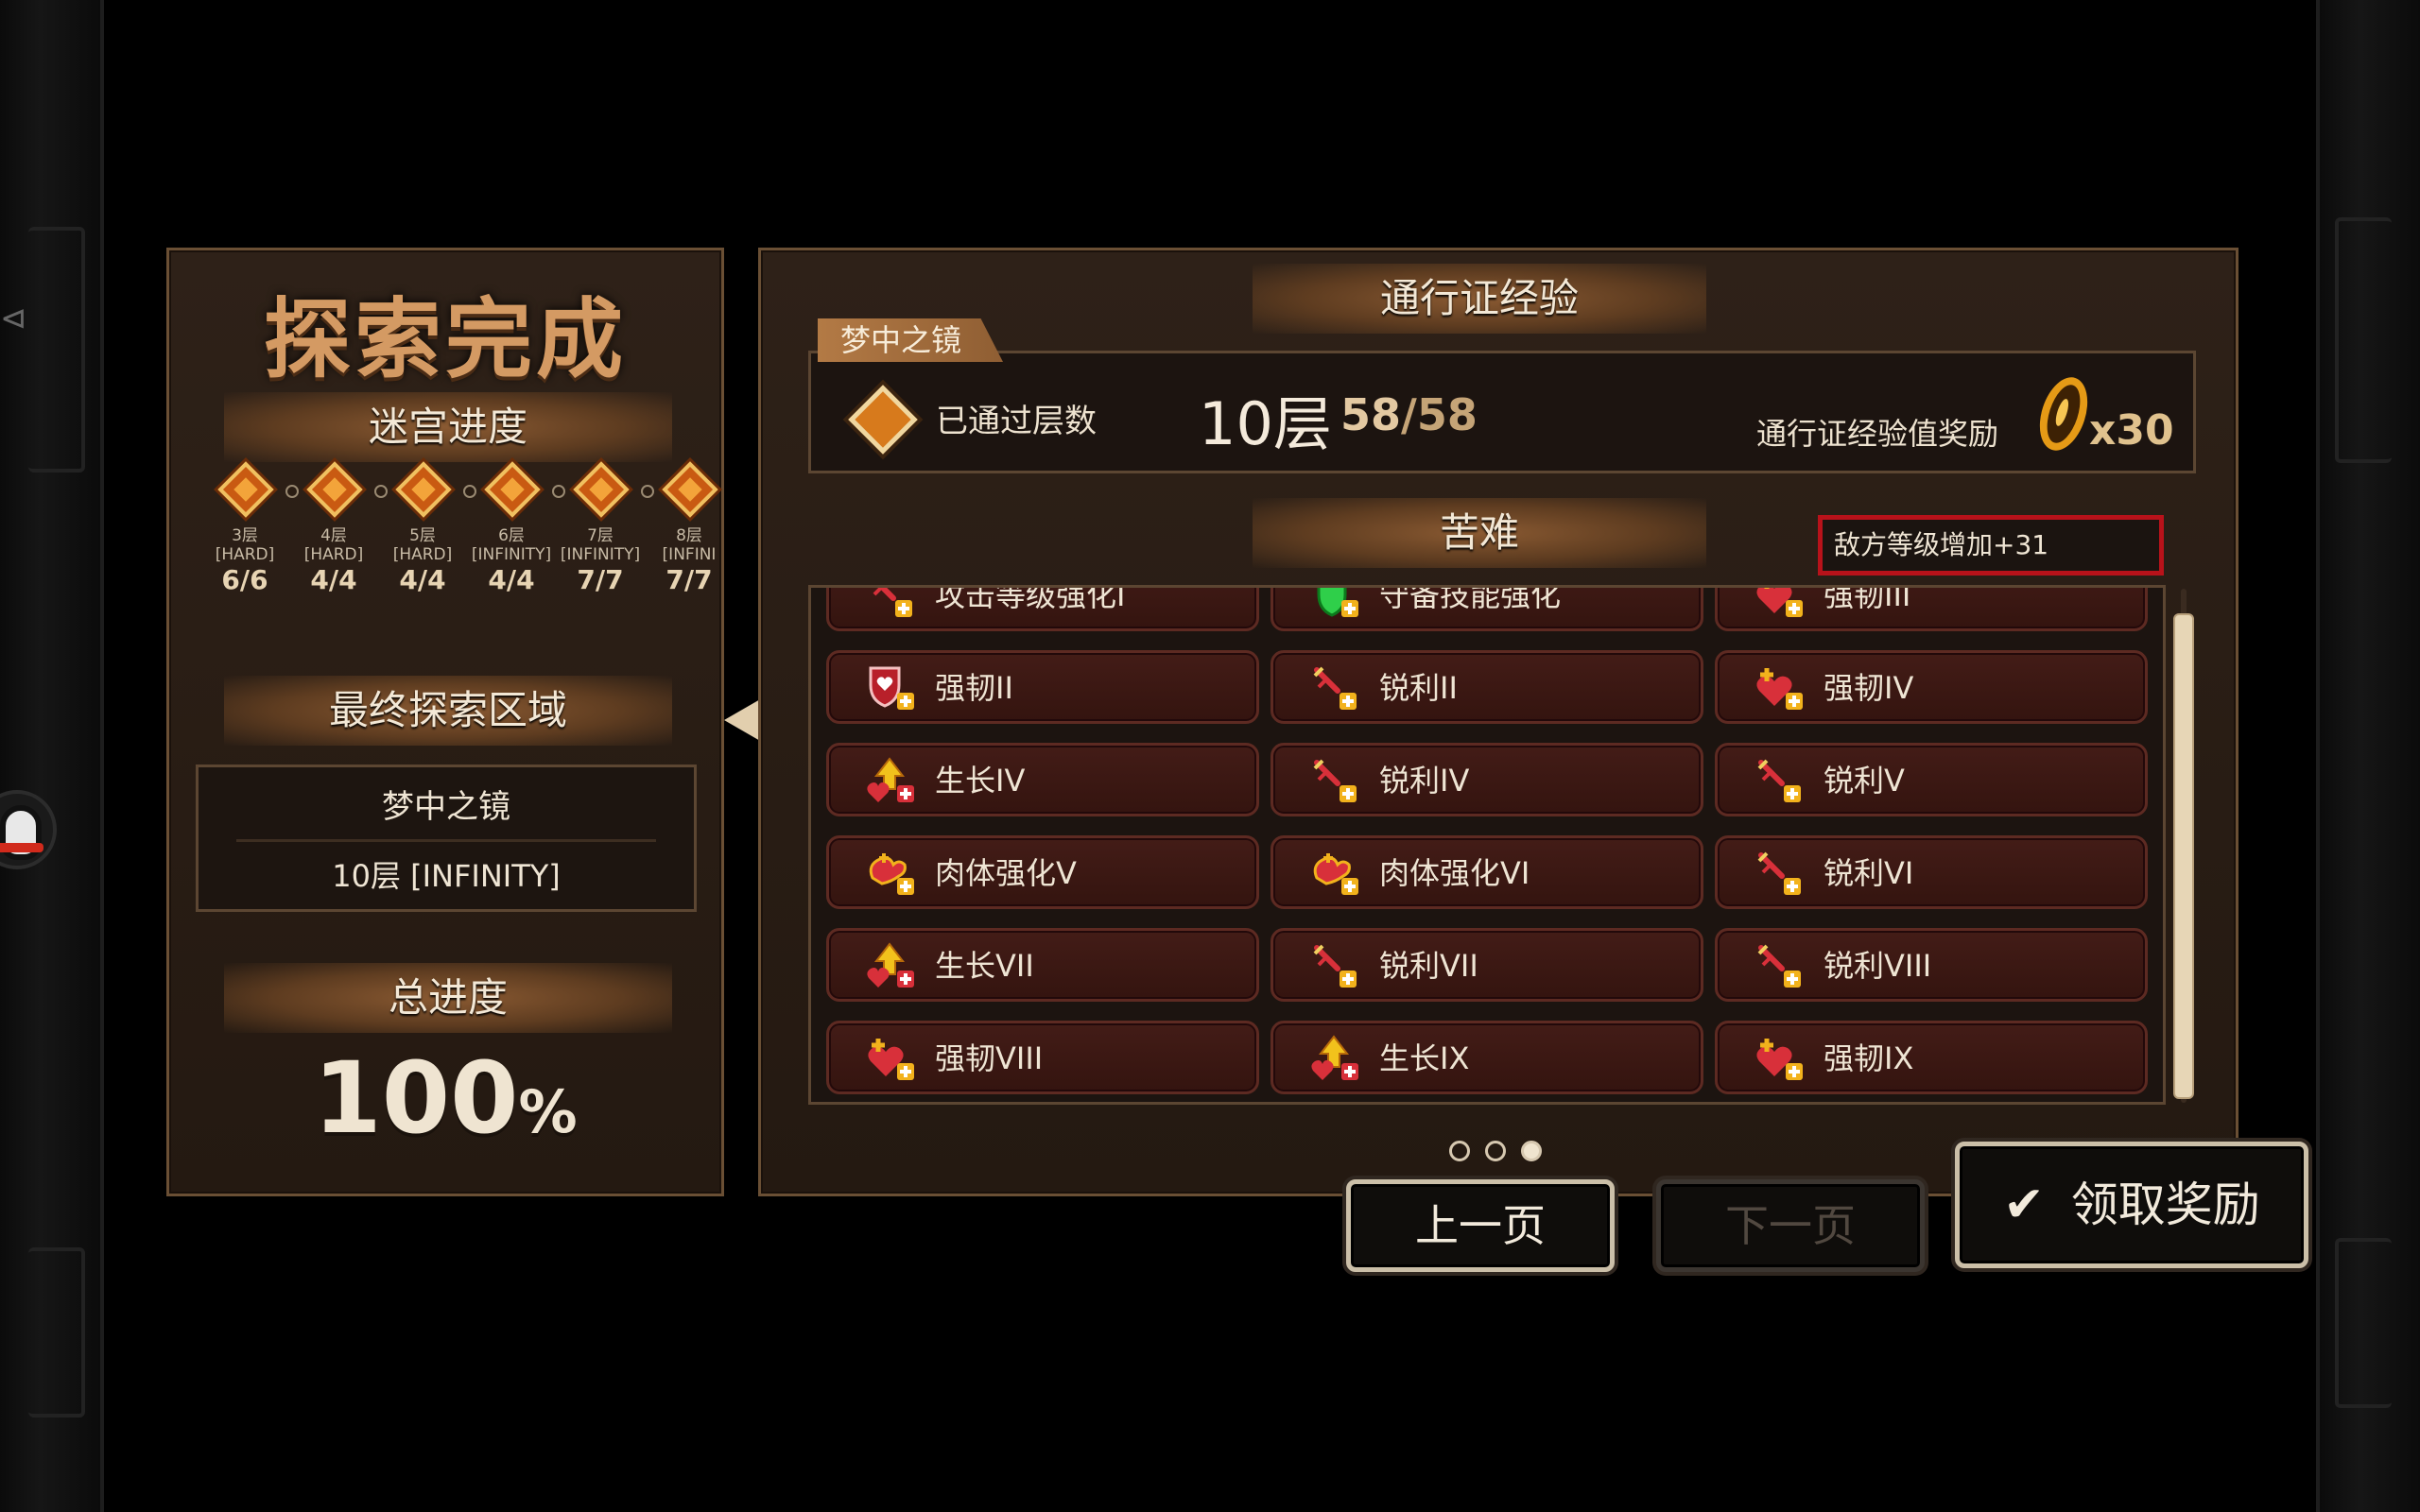  Describe the element at coordinates (2183, 856) in the screenshot. I see `scrollbar-thumb` at that location.